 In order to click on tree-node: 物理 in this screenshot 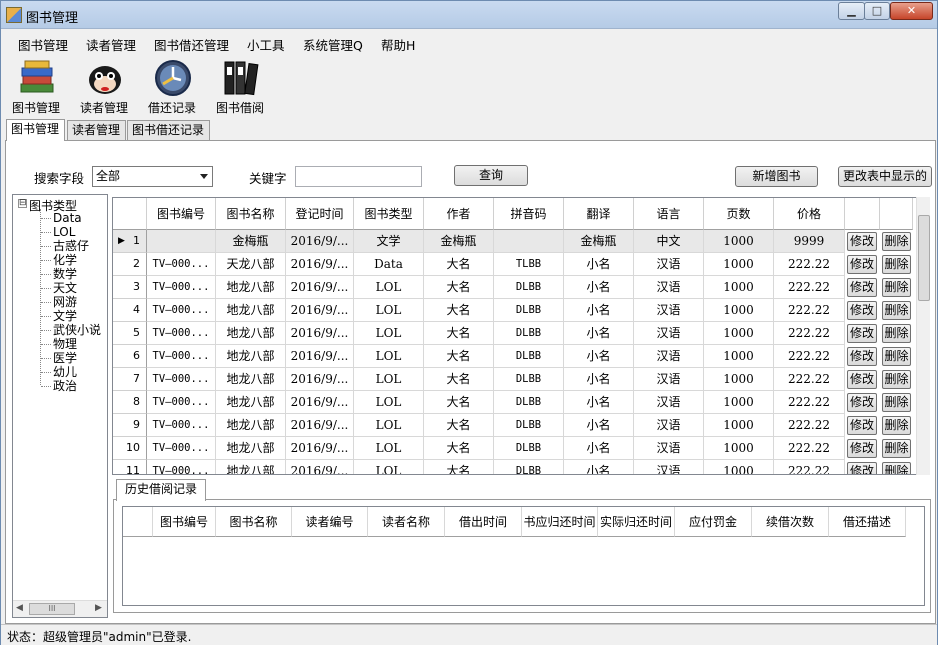, I will do `click(59, 344)`.